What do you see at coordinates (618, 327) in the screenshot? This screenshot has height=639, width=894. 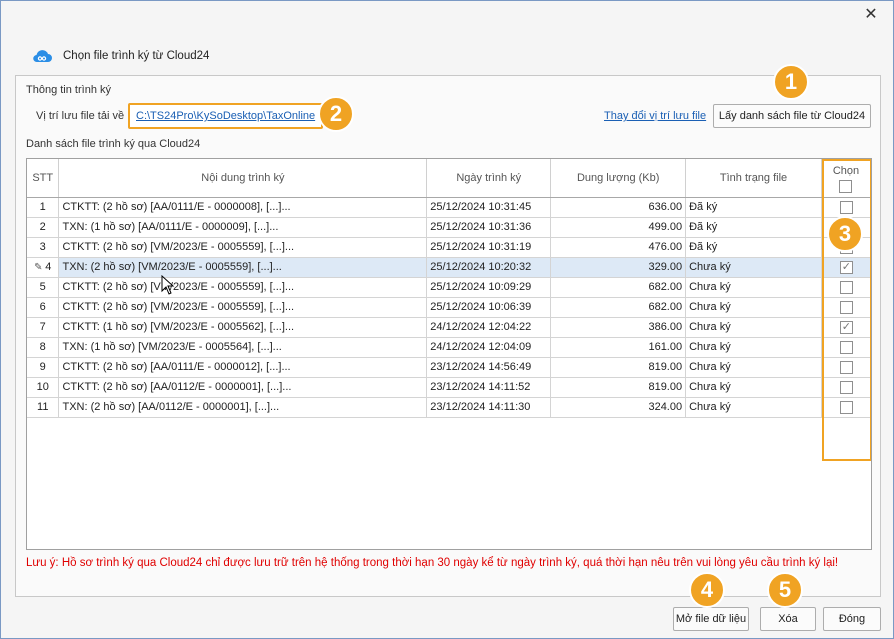 I see `row-size: 386.00` at bounding box center [618, 327].